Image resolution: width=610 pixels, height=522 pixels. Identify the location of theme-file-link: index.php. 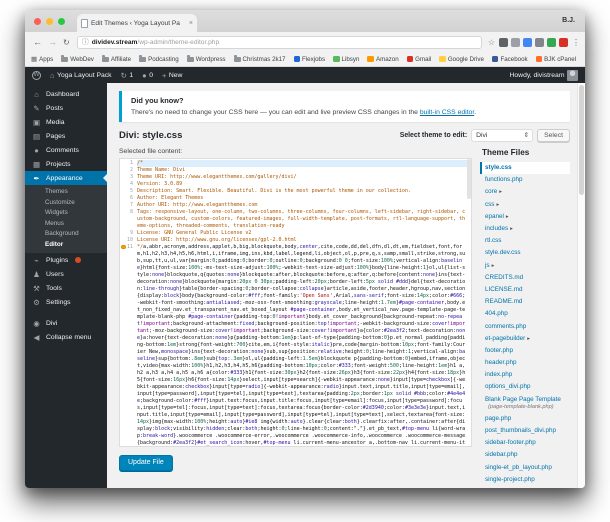
(525, 375).